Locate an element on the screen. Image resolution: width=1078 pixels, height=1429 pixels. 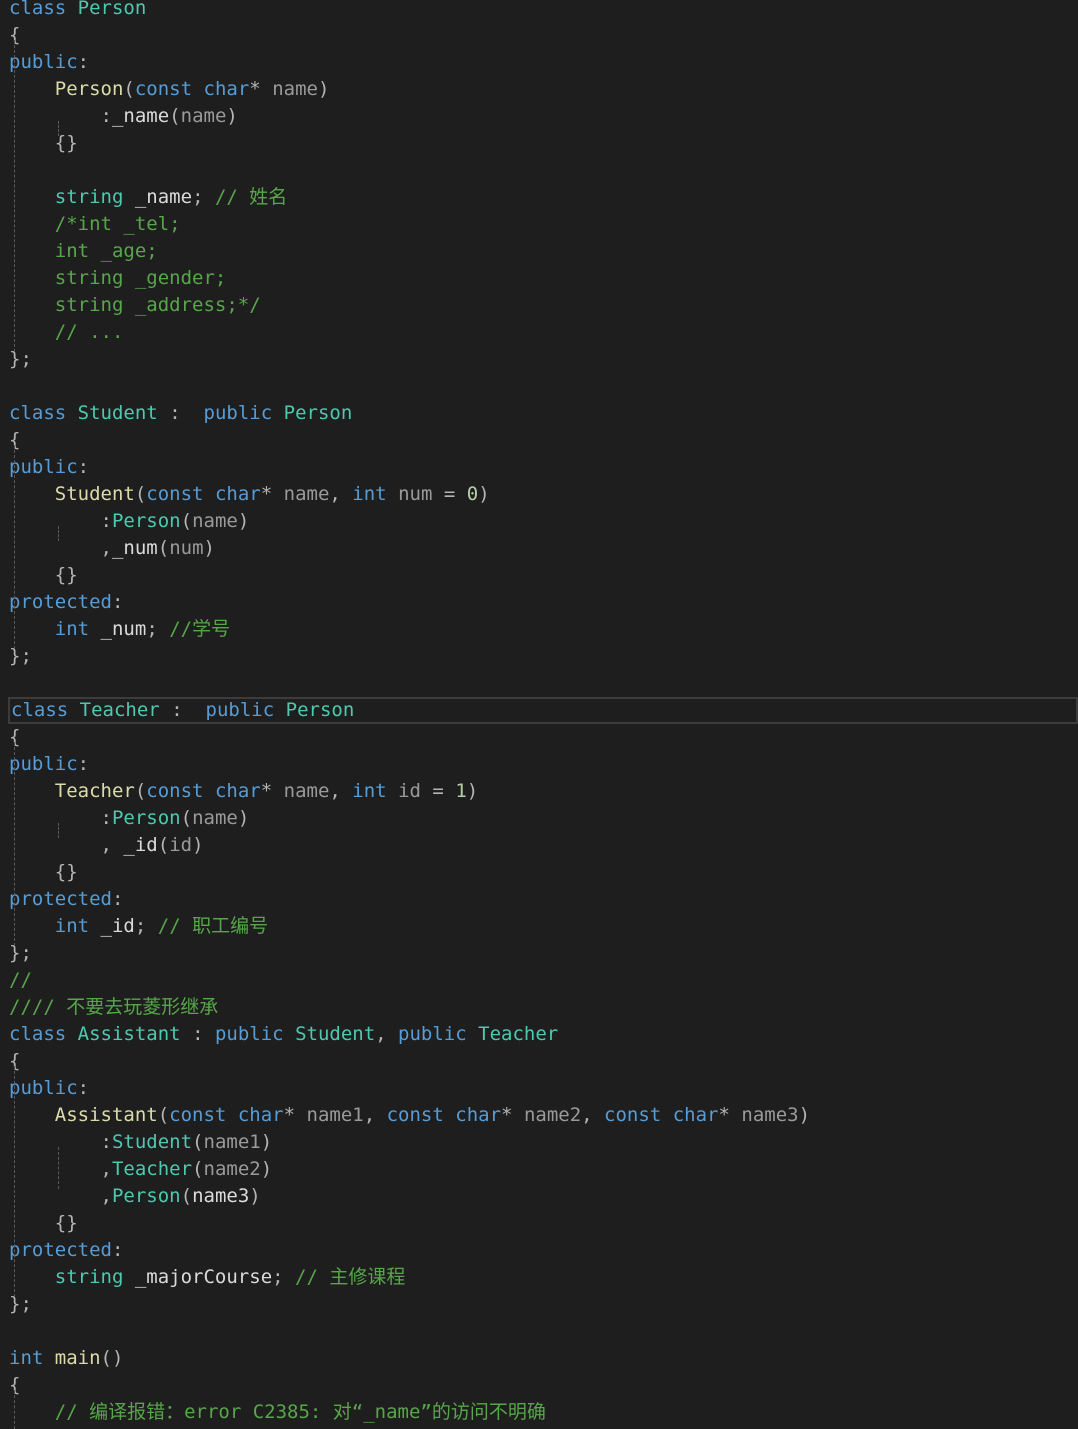
code-token: // 职工编号 is located at coordinates (213, 926).